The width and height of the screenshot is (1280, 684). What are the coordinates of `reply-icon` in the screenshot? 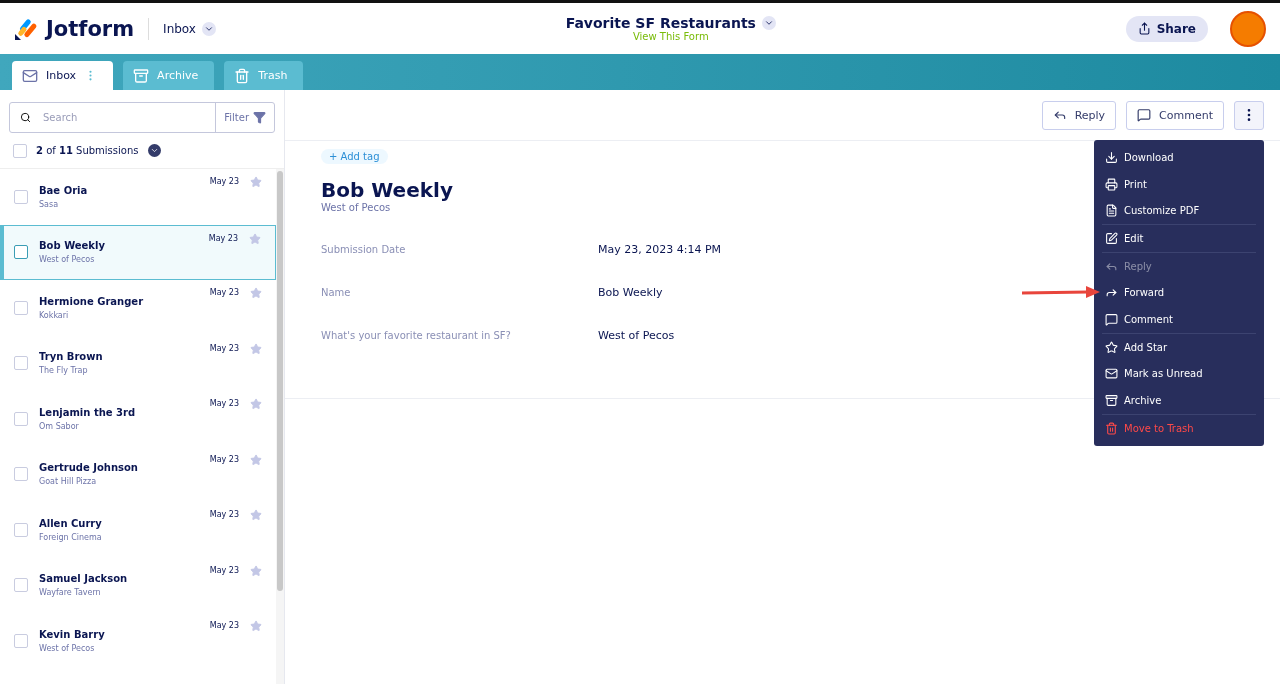 It's located at (1059, 115).